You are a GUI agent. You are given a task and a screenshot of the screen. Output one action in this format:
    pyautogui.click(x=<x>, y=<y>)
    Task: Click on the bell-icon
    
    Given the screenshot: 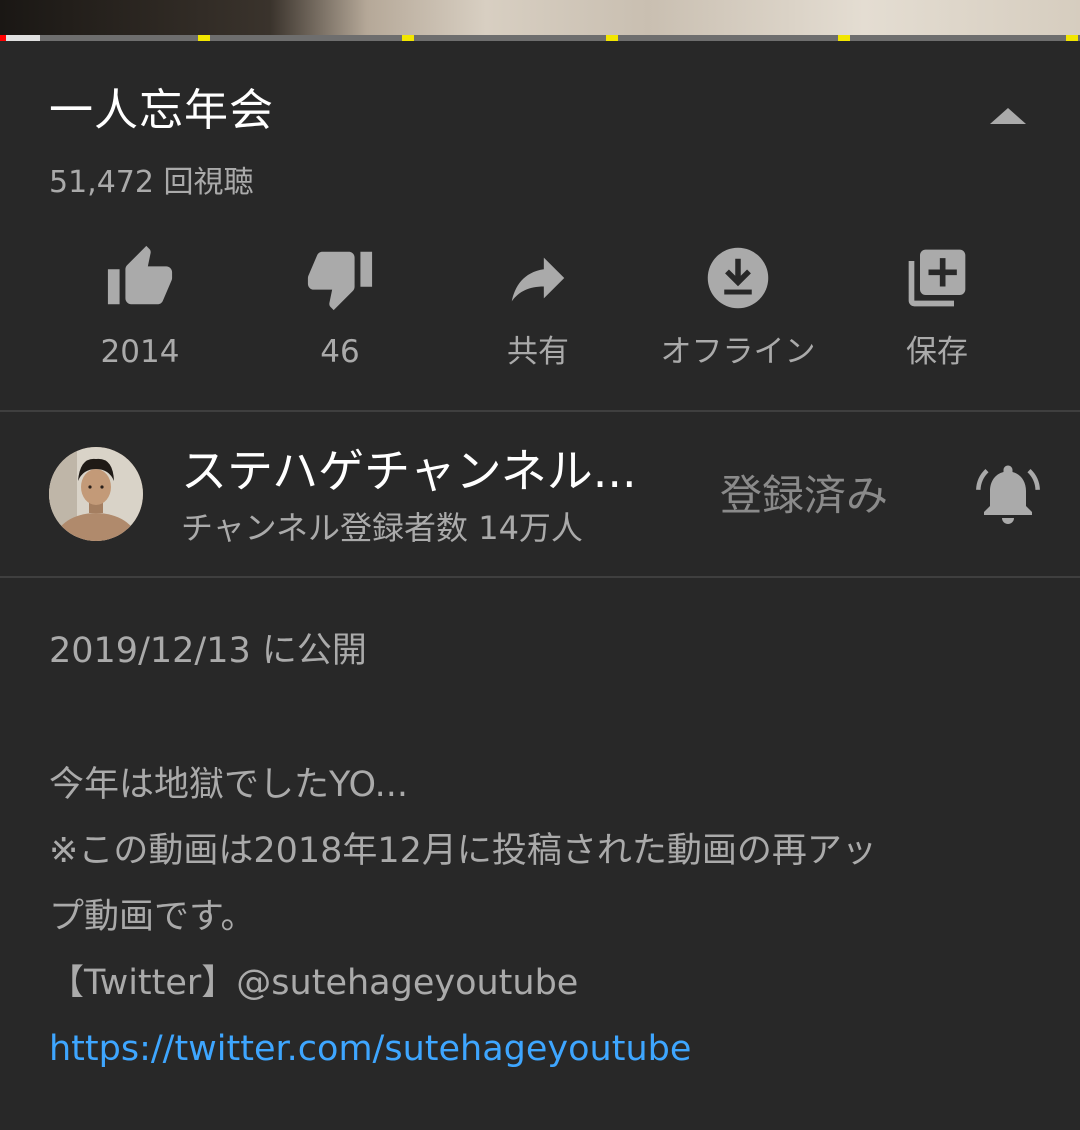 What is the action you would take?
    pyautogui.click(x=1008, y=494)
    